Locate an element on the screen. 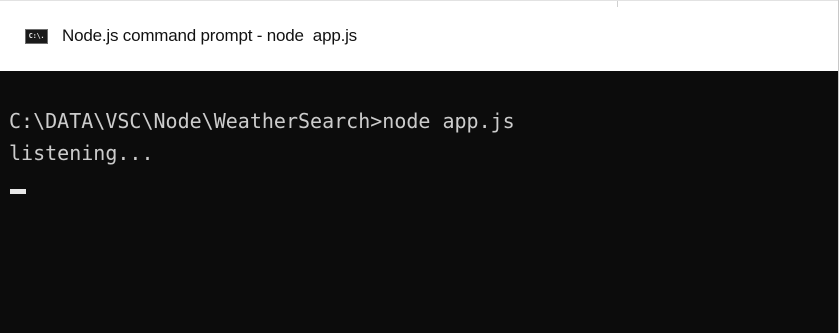  window-title: Node.js command prompt - node app.js is located at coordinates (209, 35).